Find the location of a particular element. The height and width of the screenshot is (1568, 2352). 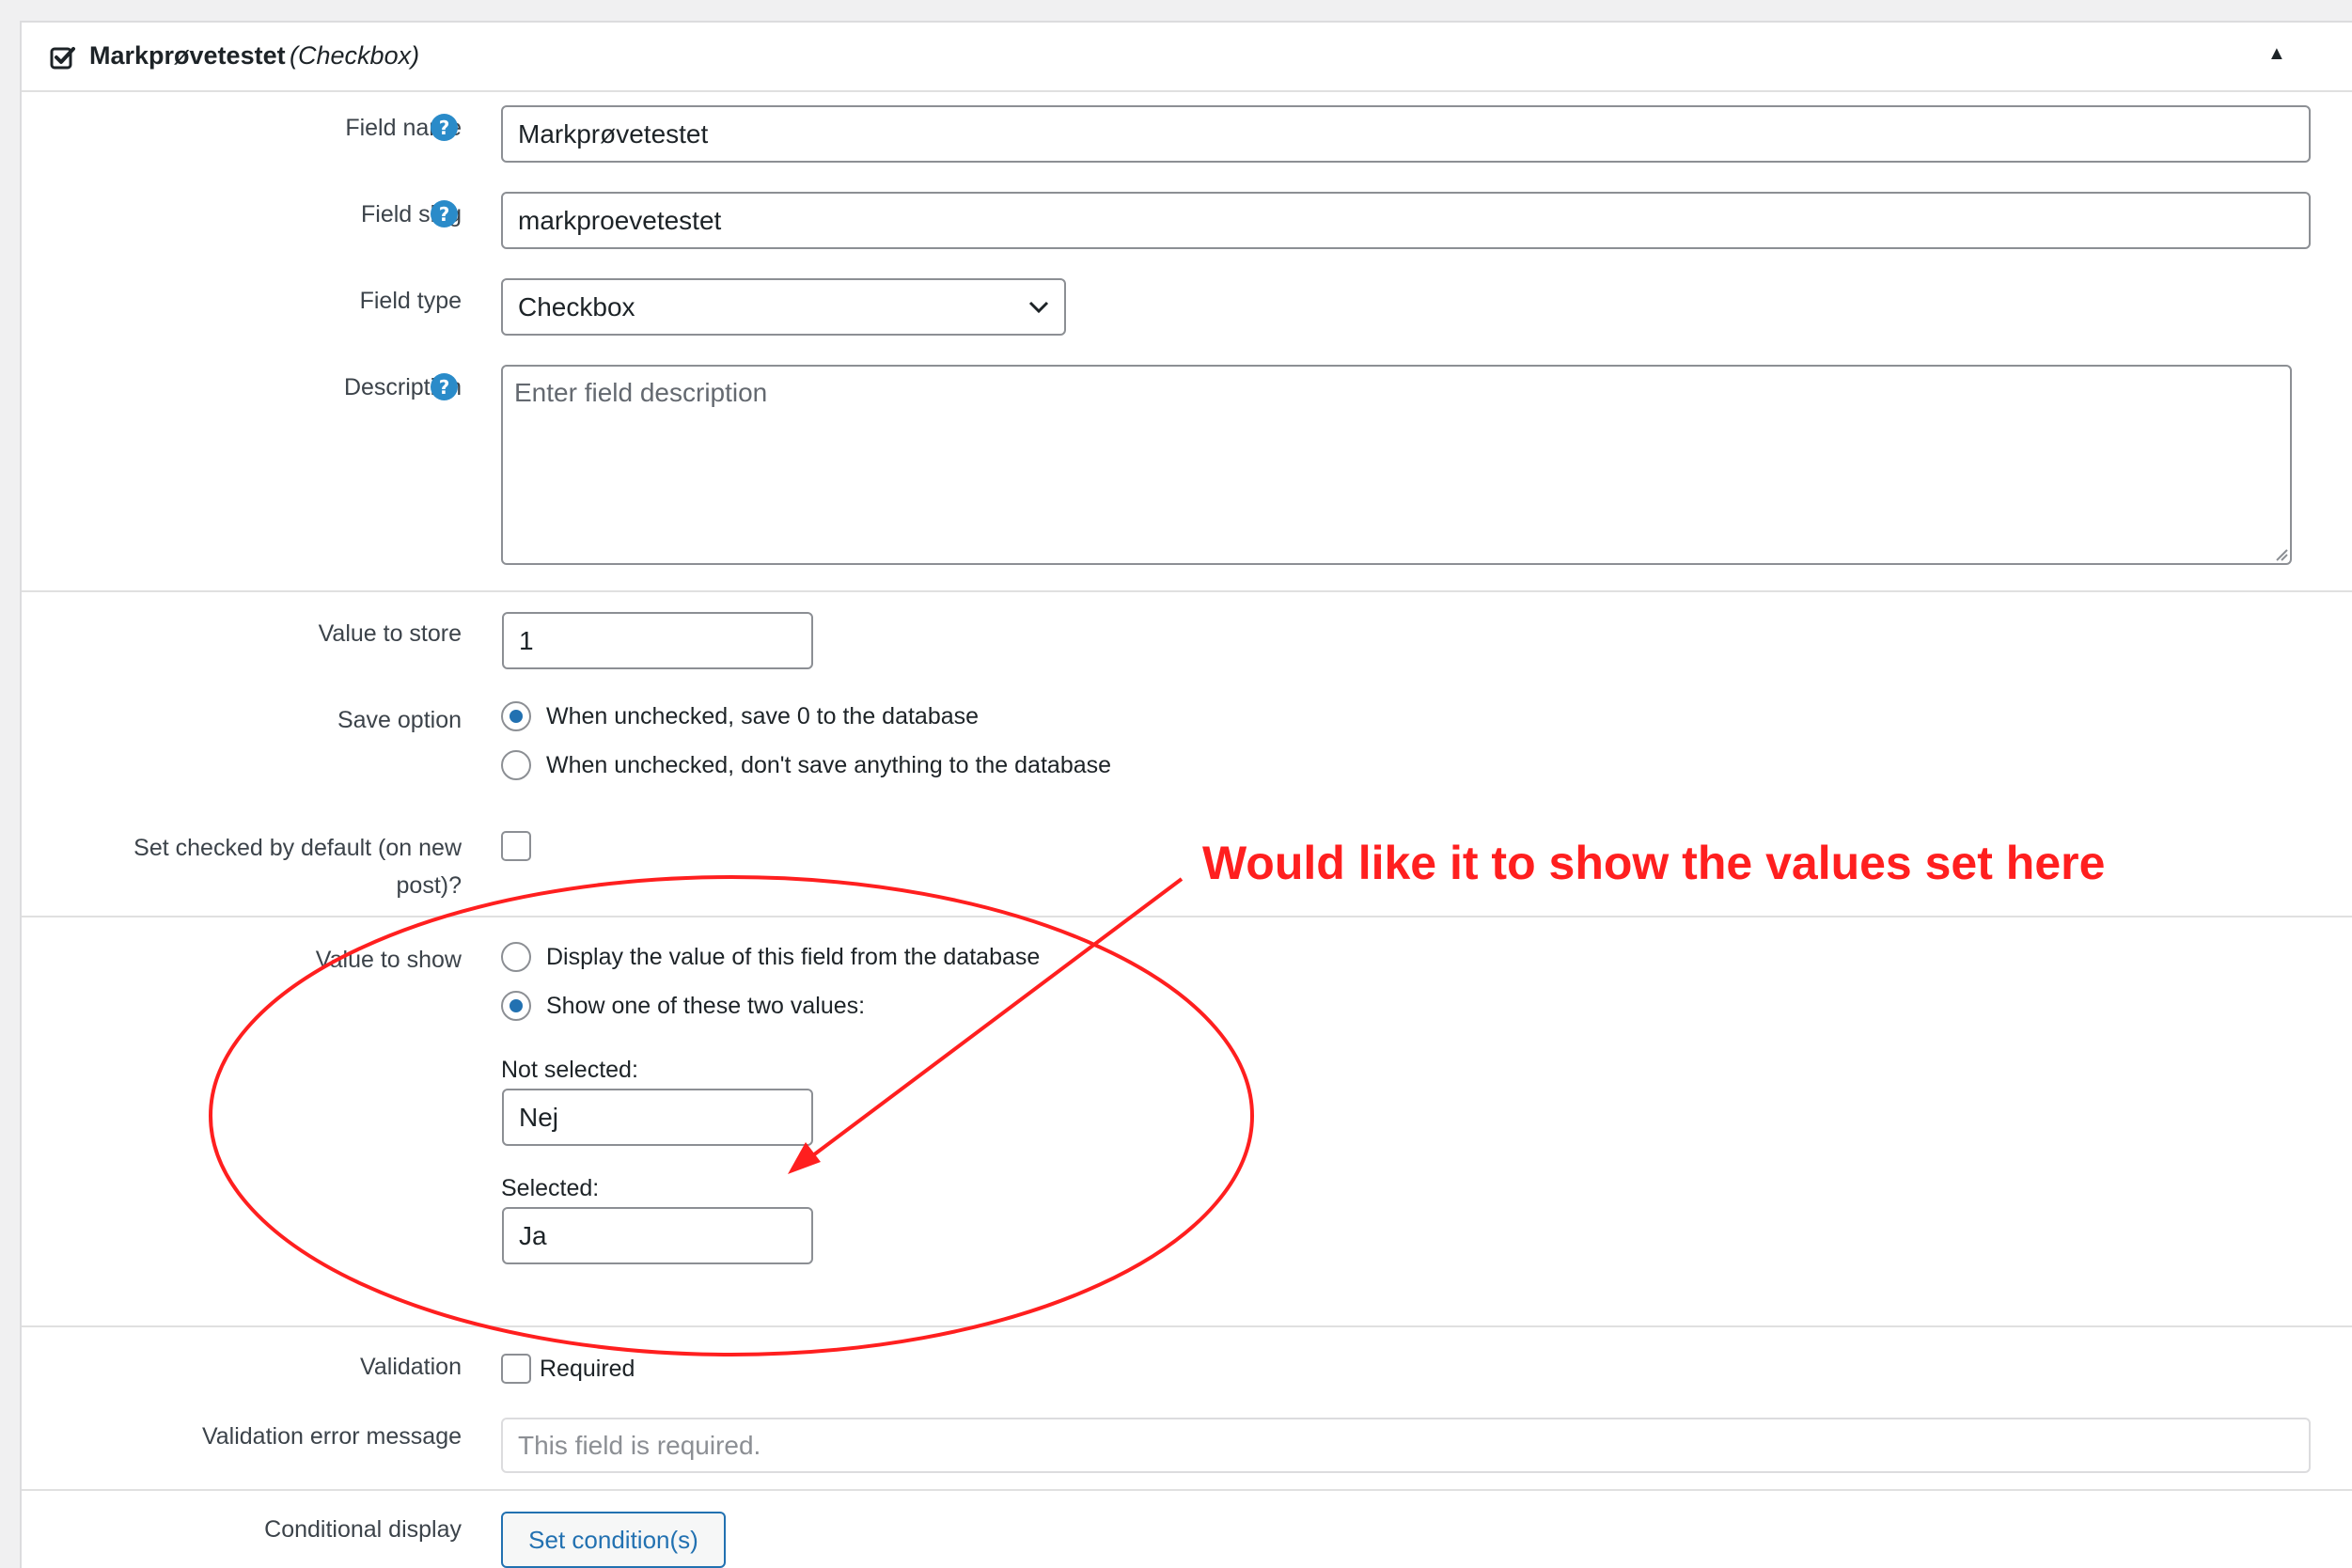

annotation-arrow-line is located at coordinates (994, 1020).